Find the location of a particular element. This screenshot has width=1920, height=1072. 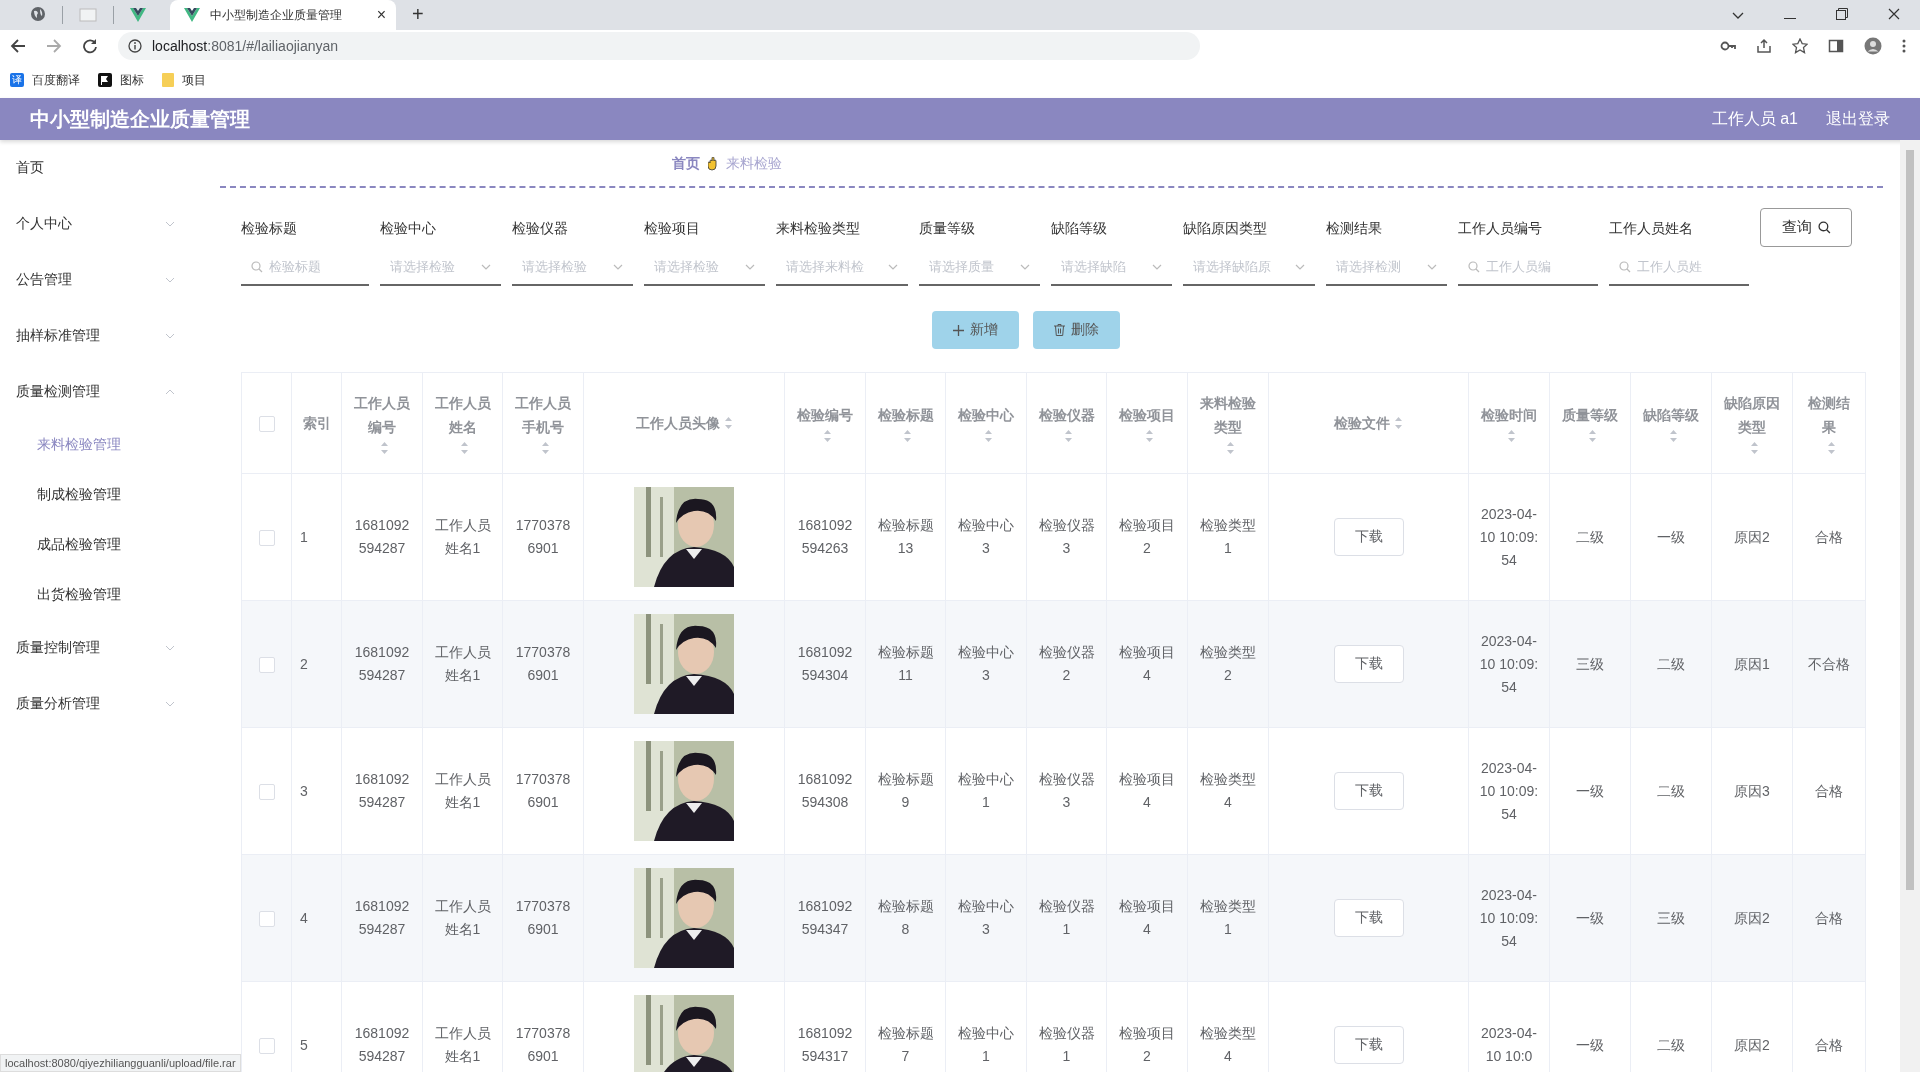

sidebar-subitem: 成品检验管理 is located at coordinates (104, 545).